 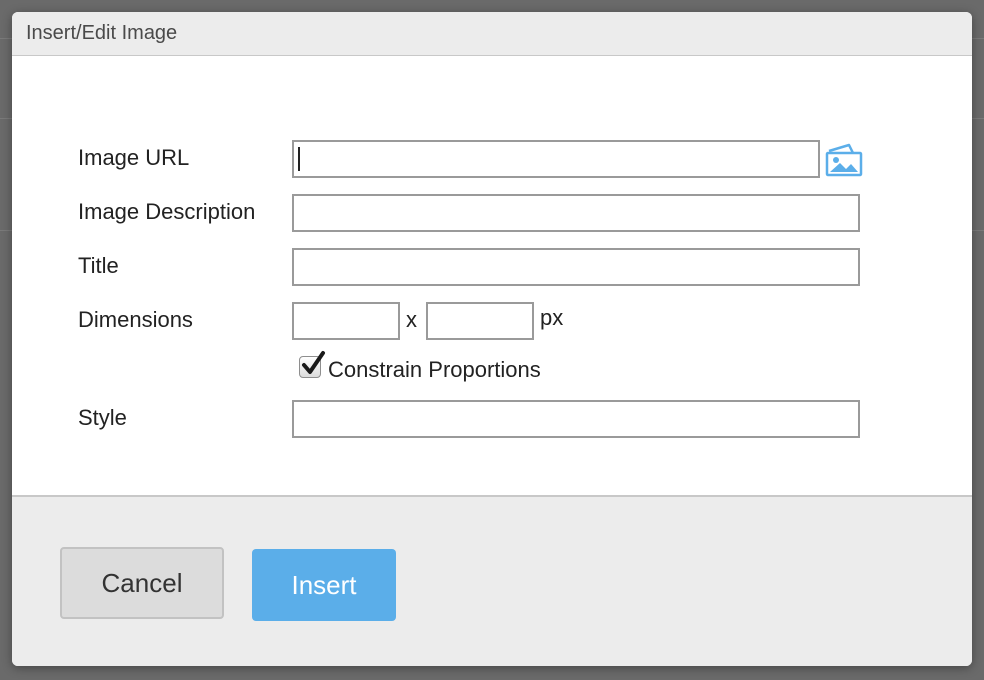 I want to click on width-input, so click(x=346, y=321).